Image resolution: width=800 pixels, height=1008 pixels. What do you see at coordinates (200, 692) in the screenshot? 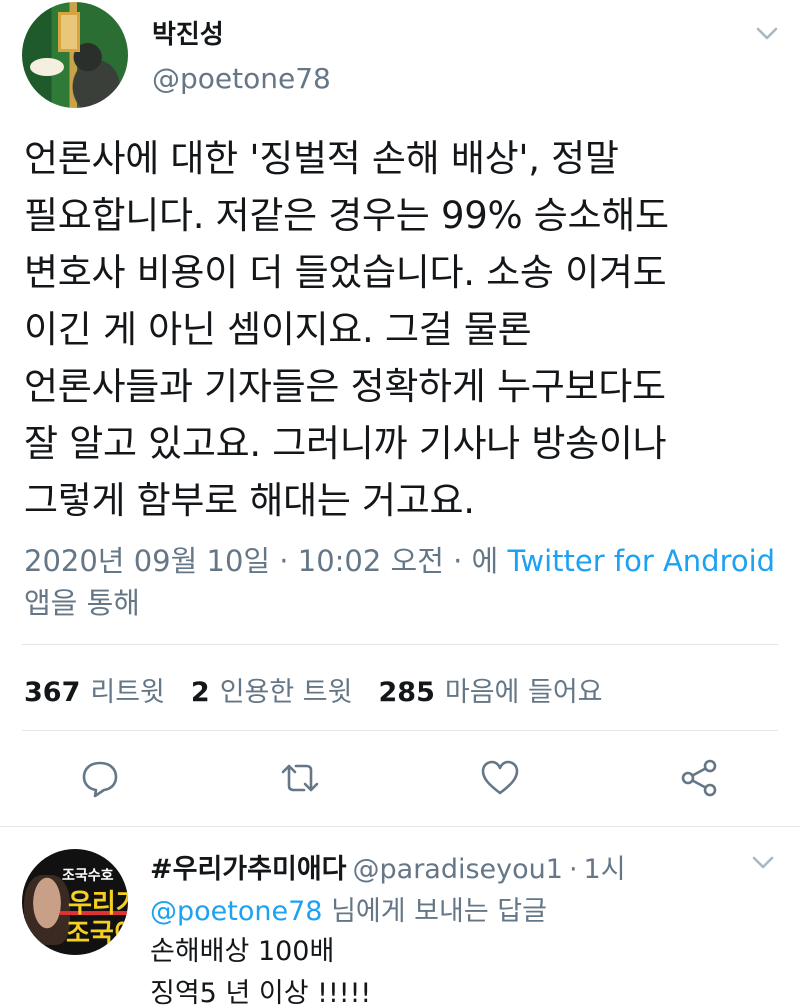
I see `quotes-count: 2` at bounding box center [200, 692].